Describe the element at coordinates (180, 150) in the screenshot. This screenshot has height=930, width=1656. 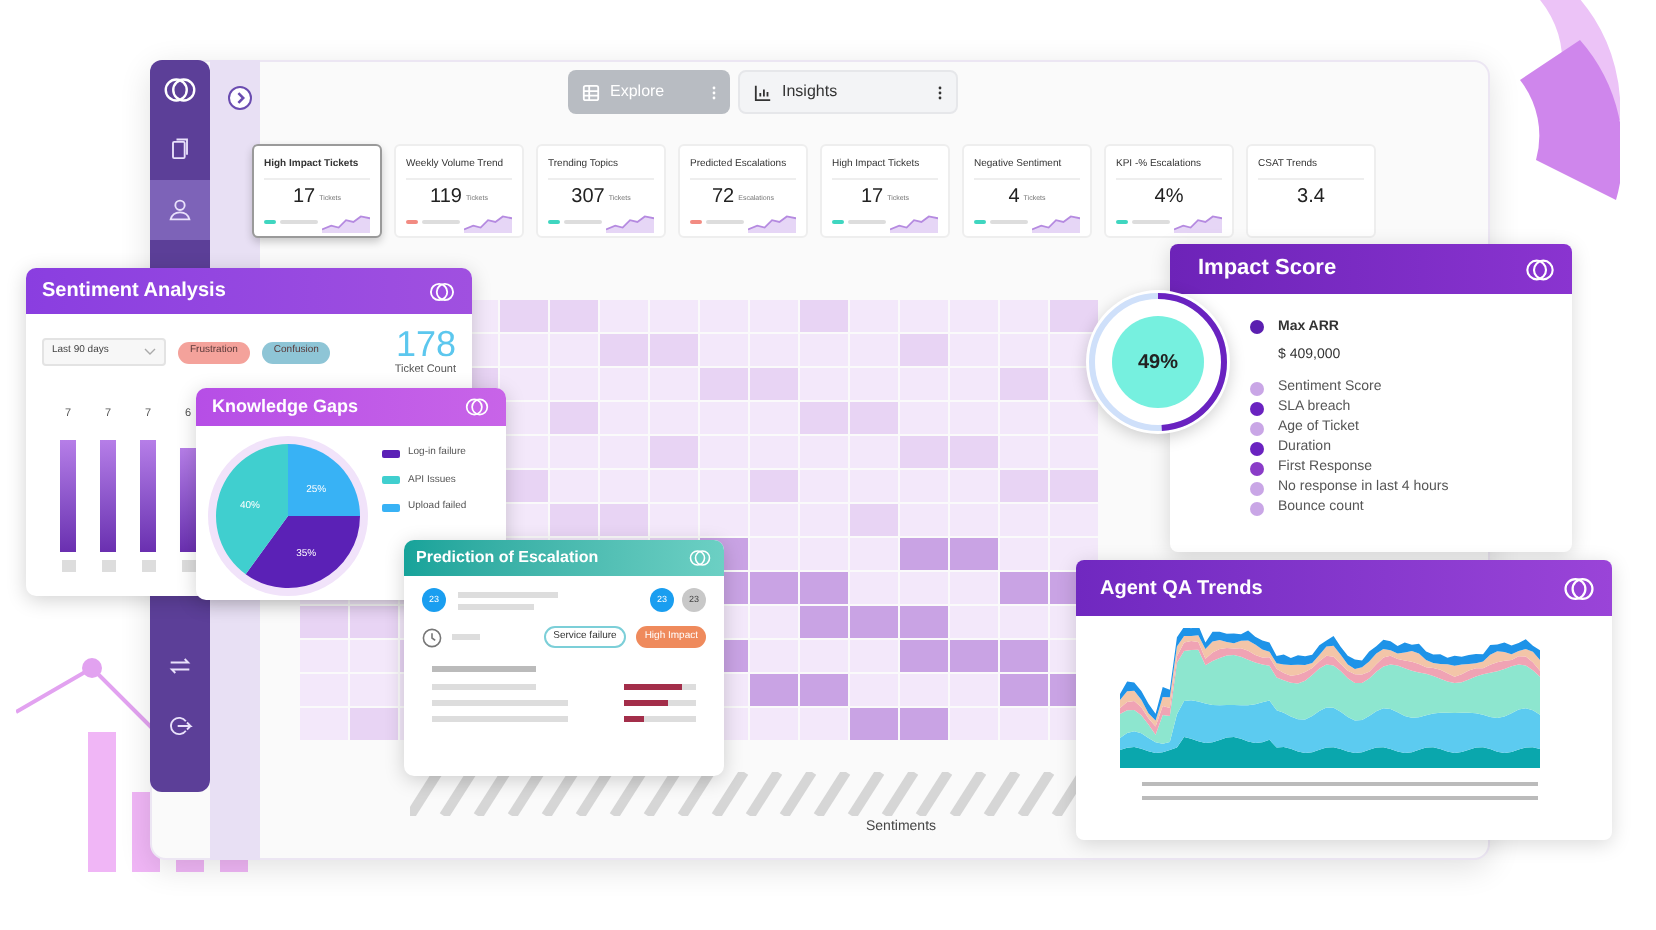
I see `documents-icon` at that location.